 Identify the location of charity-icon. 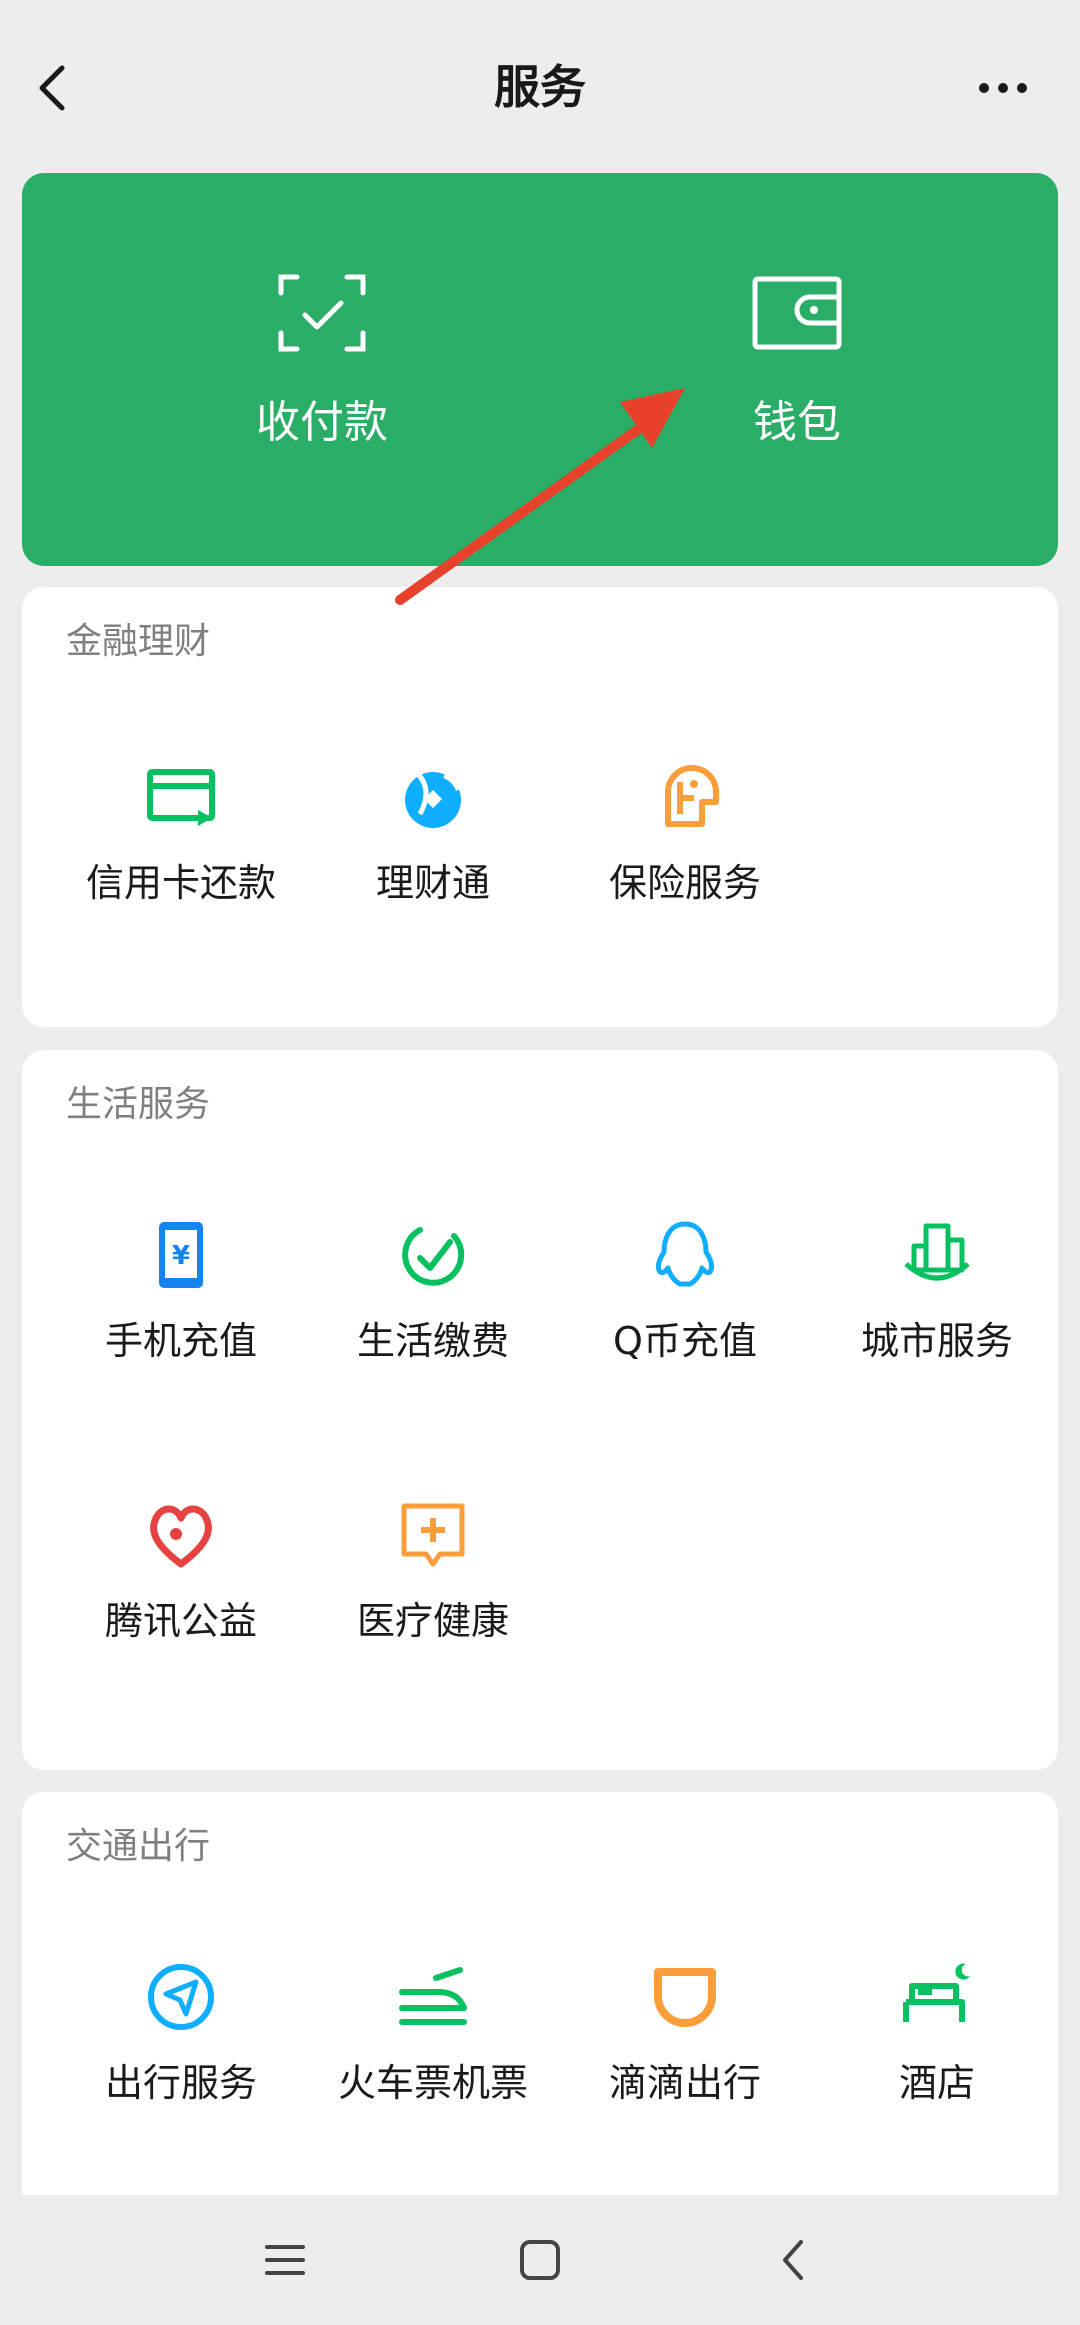
(181, 1536).